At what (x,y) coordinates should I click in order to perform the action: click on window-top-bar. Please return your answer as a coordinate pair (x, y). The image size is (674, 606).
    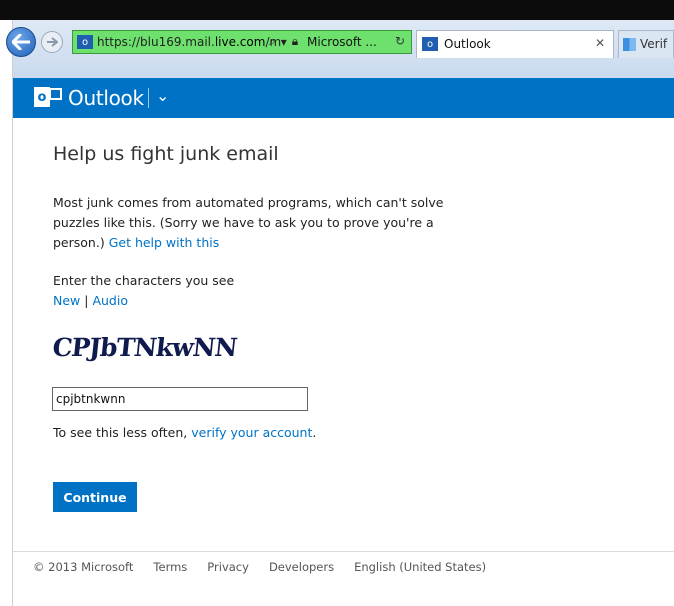
    Looking at the image, I should click on (337, 10).